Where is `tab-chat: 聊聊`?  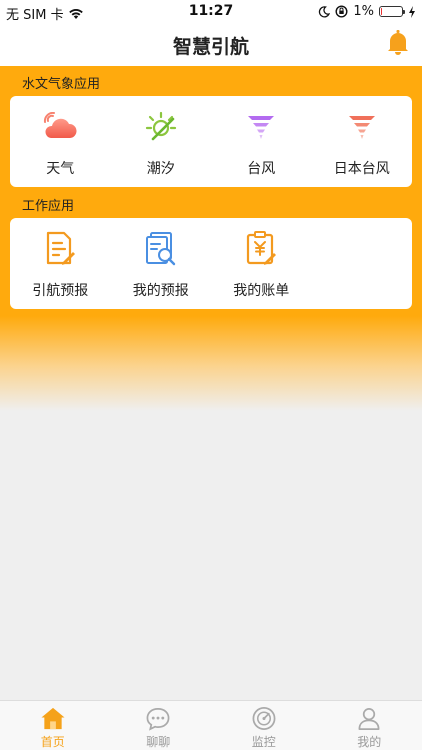
tab-chat: 聊聊 is located at coordinates (159, 725).